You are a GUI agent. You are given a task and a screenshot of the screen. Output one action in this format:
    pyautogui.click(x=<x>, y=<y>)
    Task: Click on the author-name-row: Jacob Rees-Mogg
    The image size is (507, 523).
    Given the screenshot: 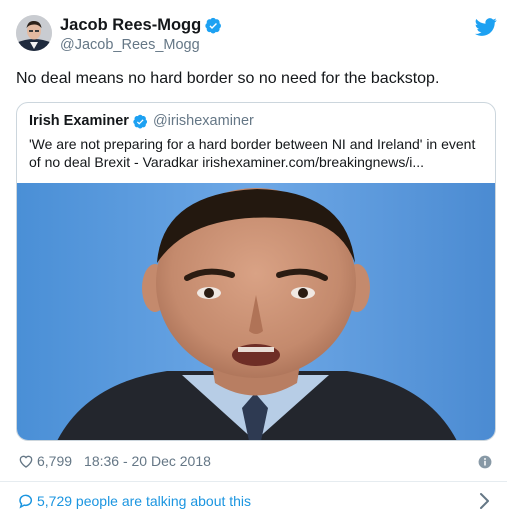 What is the action you would take?
    pyautogui.click(x=141, y=25)
    